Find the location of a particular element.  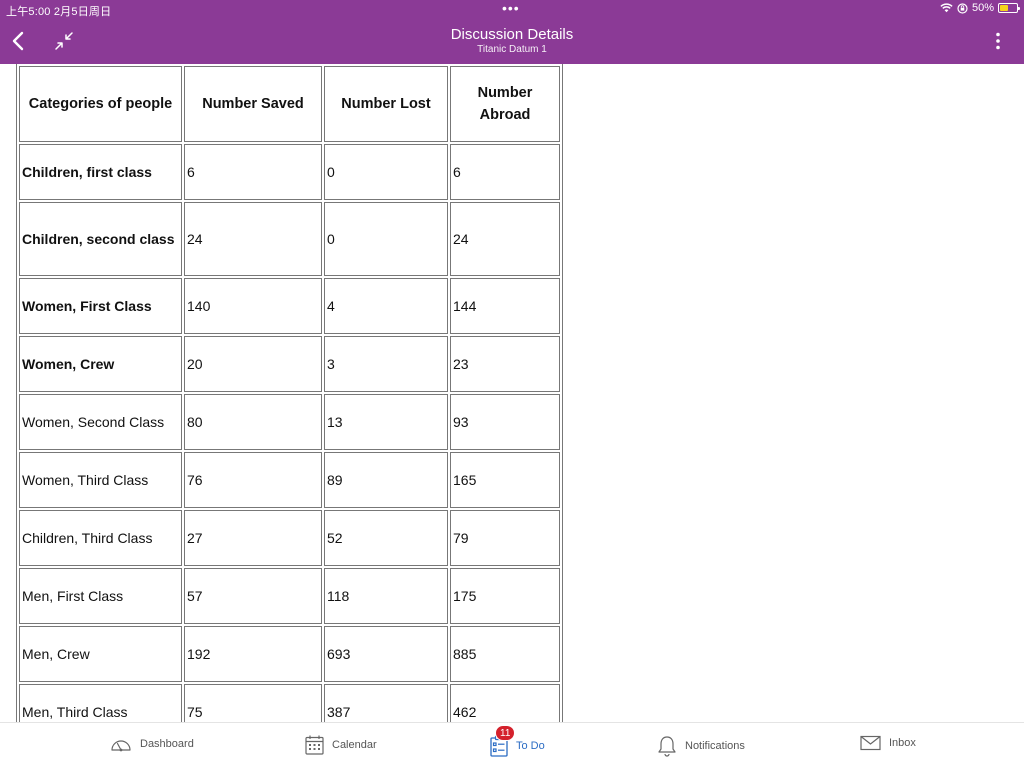

table-row: Women, Crew 20 3 23 is located at coordinates (289, 364).